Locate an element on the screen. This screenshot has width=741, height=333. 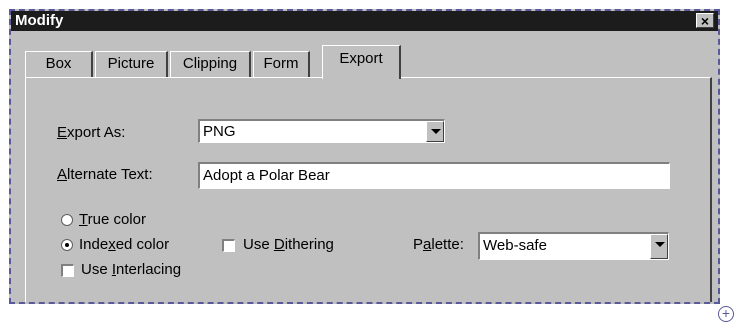
alternate-text-input: Adopt a Polar Bear is located at coordinates (434, 175).